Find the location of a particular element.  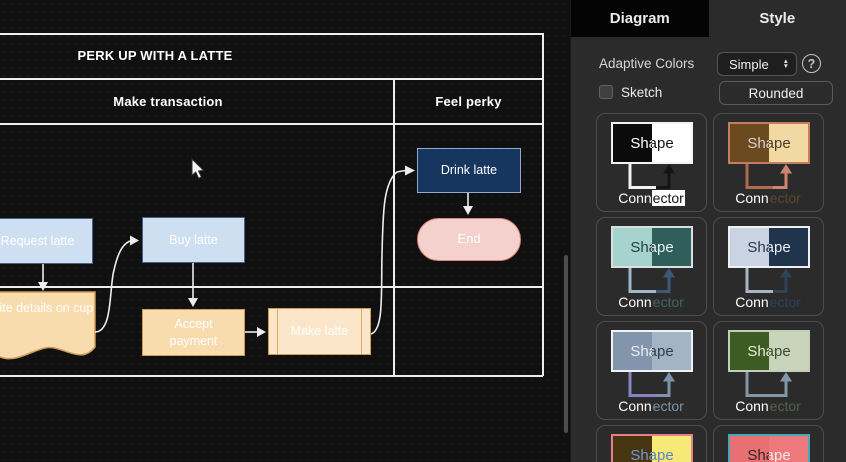

lane-divider is located at coordinates (394, 227).